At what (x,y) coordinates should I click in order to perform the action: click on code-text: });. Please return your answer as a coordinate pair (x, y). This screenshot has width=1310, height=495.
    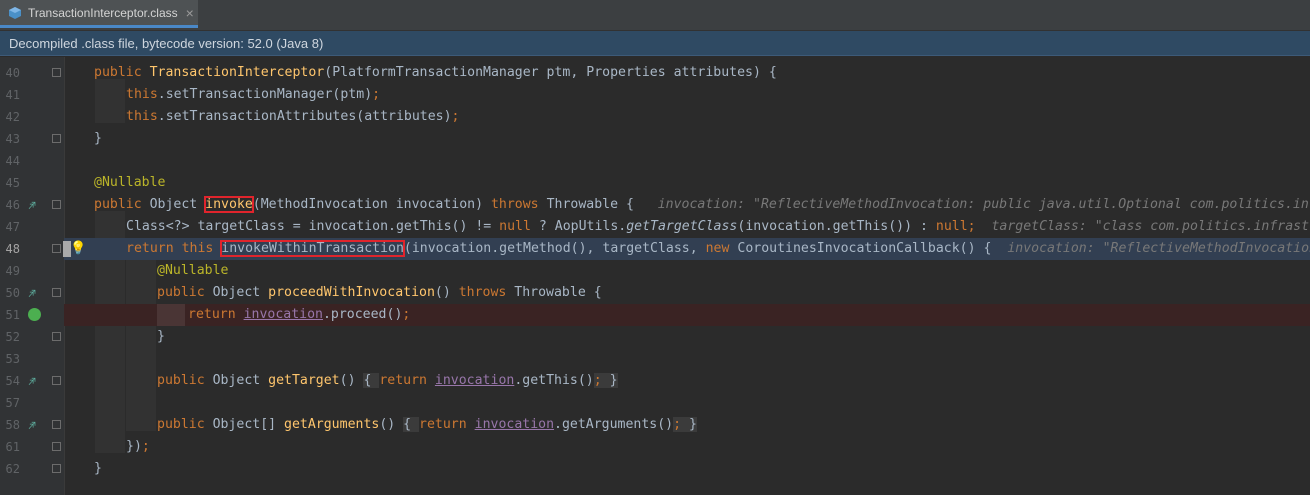
    Looking at the image, I should click on (138, 446).